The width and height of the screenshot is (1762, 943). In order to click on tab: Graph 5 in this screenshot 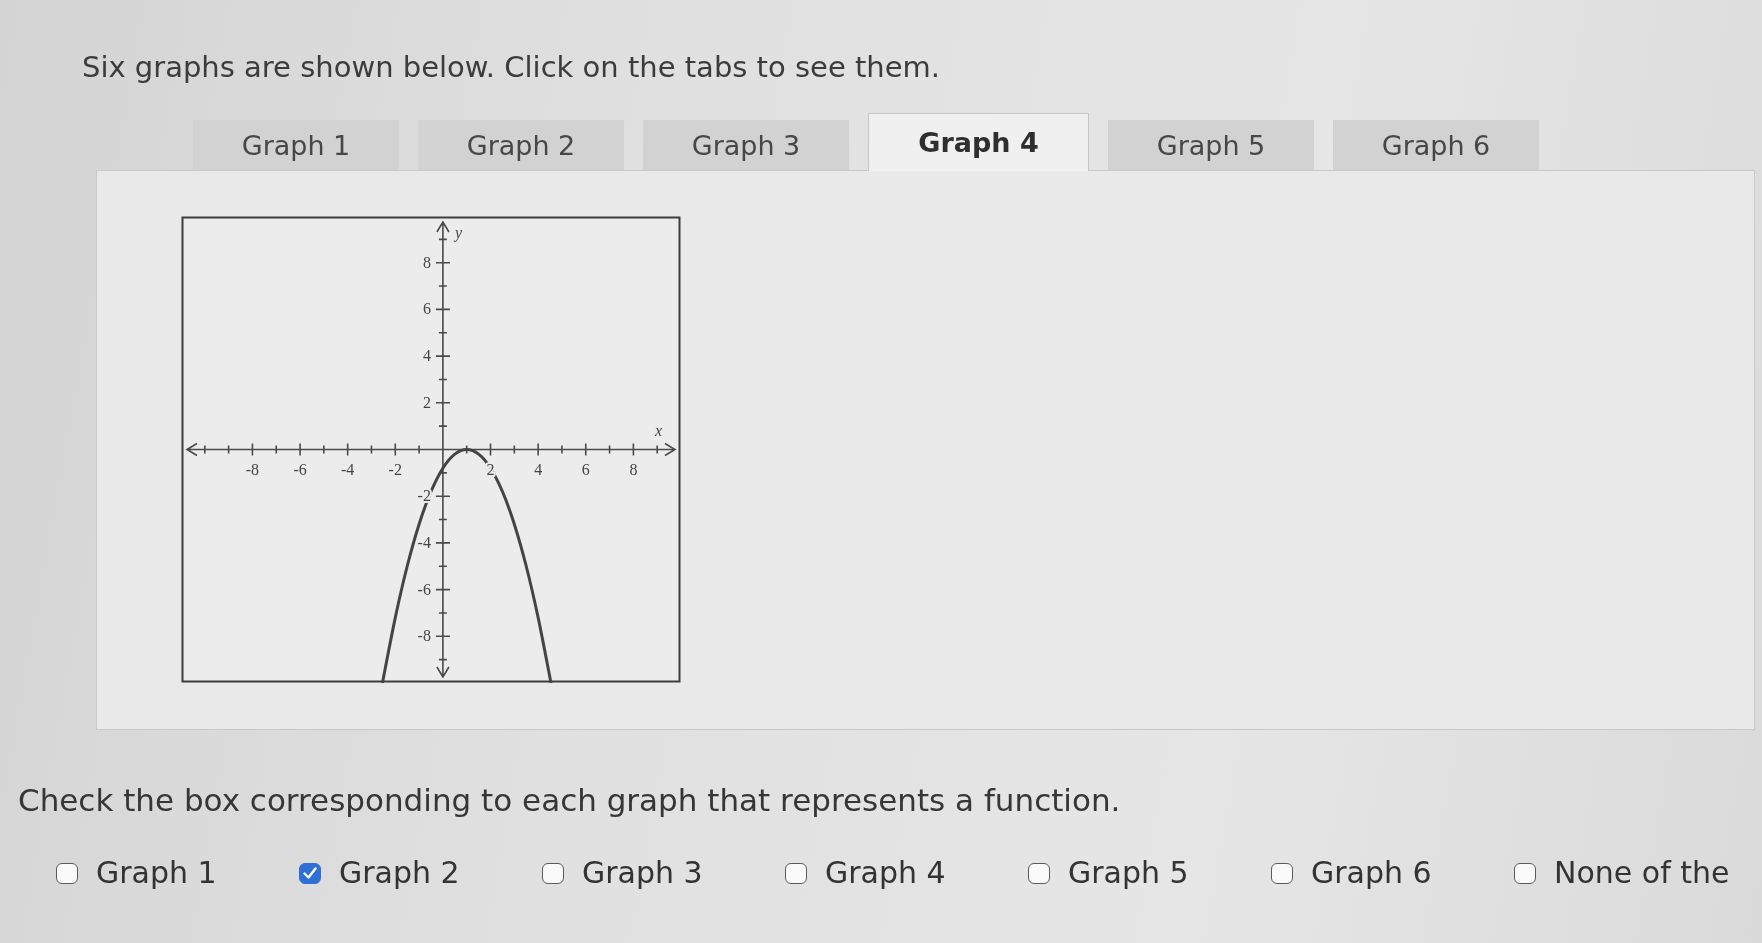, I will do `click(1211, 145)`.